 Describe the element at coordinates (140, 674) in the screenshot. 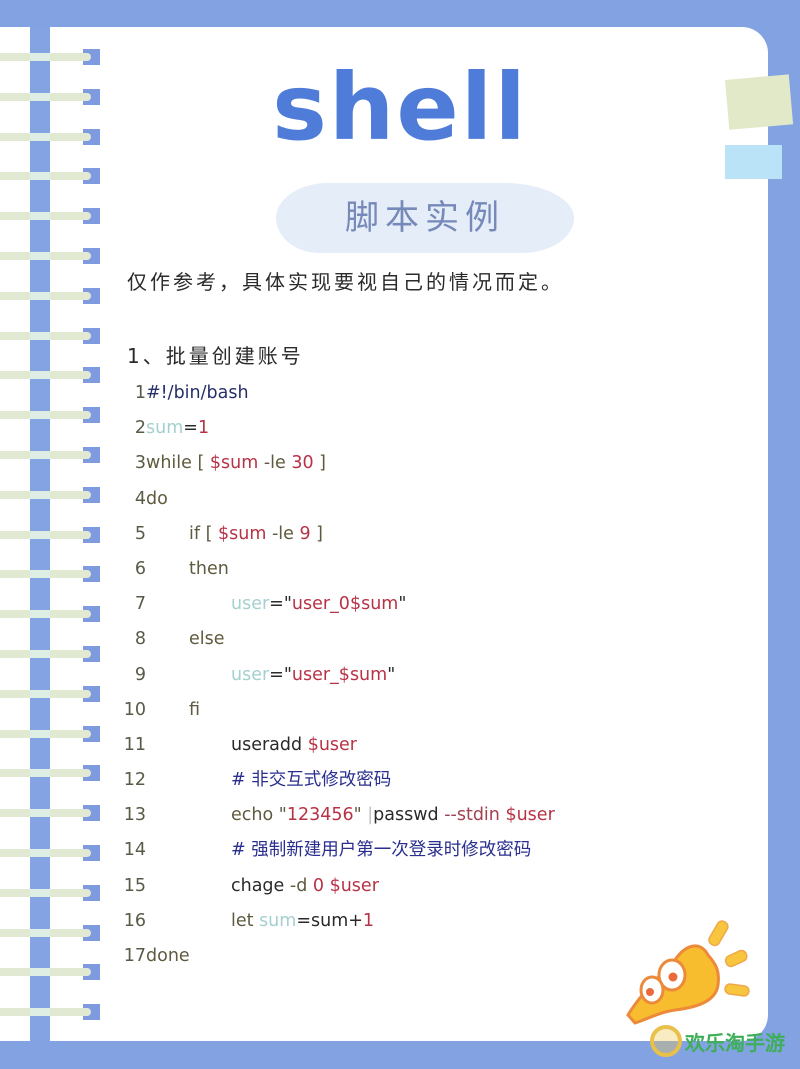

I see `line-number: 9` at that location.